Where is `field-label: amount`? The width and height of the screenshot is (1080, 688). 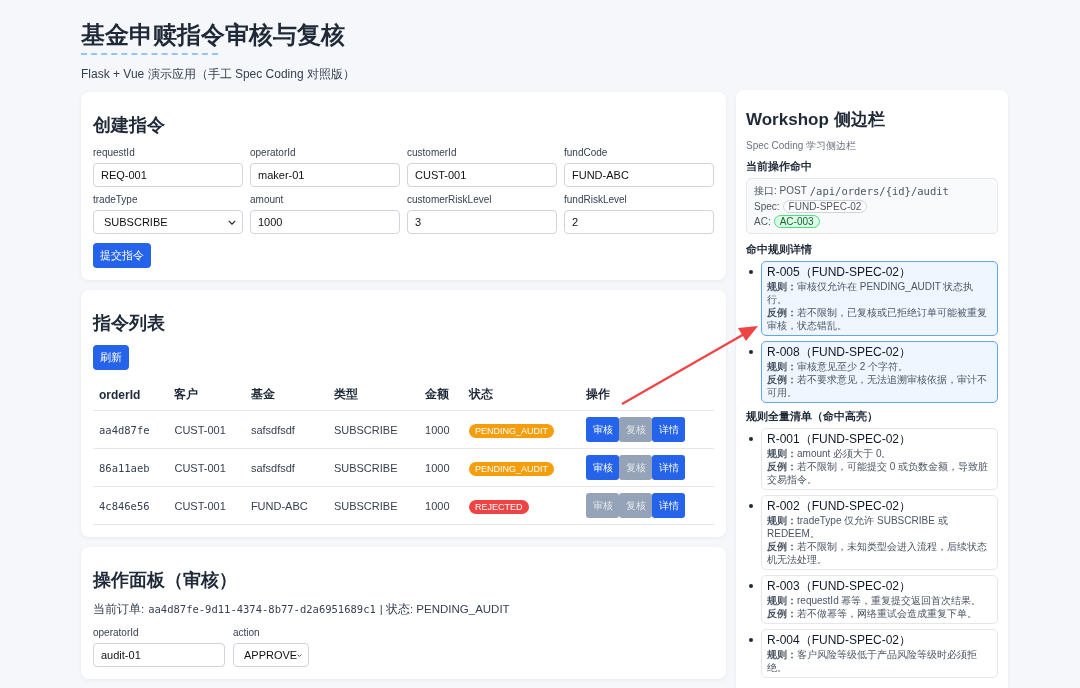
field-label: amount is located at coordinates (267, 199).